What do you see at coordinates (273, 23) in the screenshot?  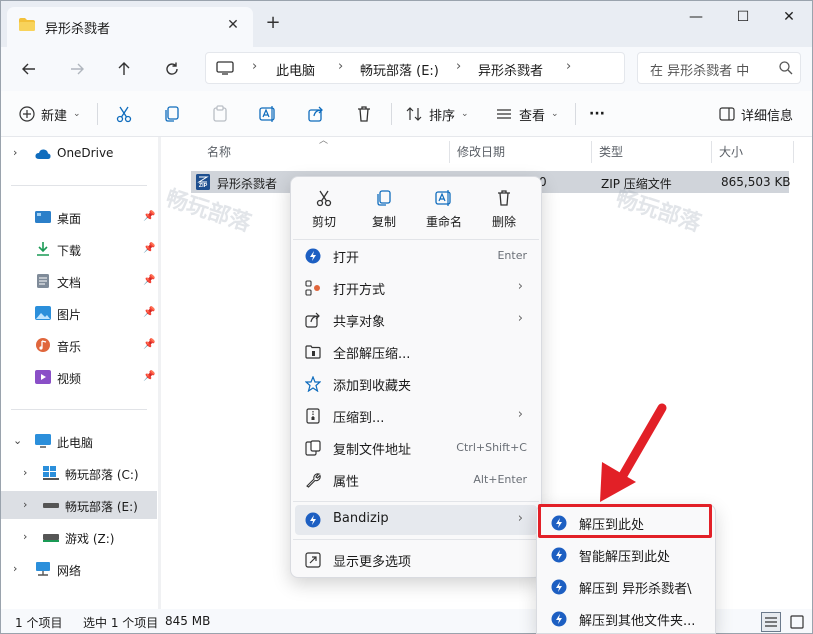 I see `new-tab-button: +` at bounding box center [273, 23].